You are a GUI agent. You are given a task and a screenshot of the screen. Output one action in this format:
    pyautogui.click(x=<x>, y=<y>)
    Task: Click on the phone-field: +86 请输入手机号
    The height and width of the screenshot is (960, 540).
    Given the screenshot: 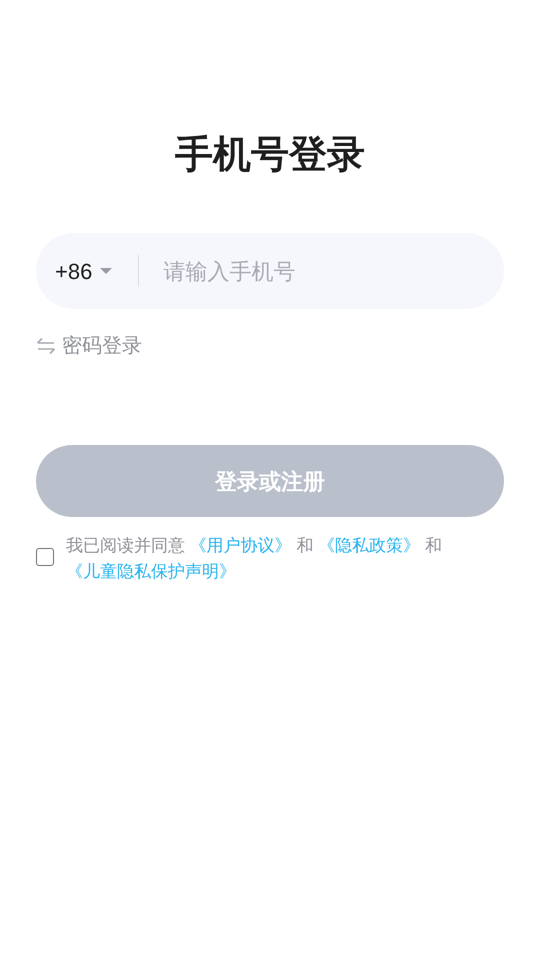 What is the action you would take?
    pyautogui.click(x=270, y=271)
    